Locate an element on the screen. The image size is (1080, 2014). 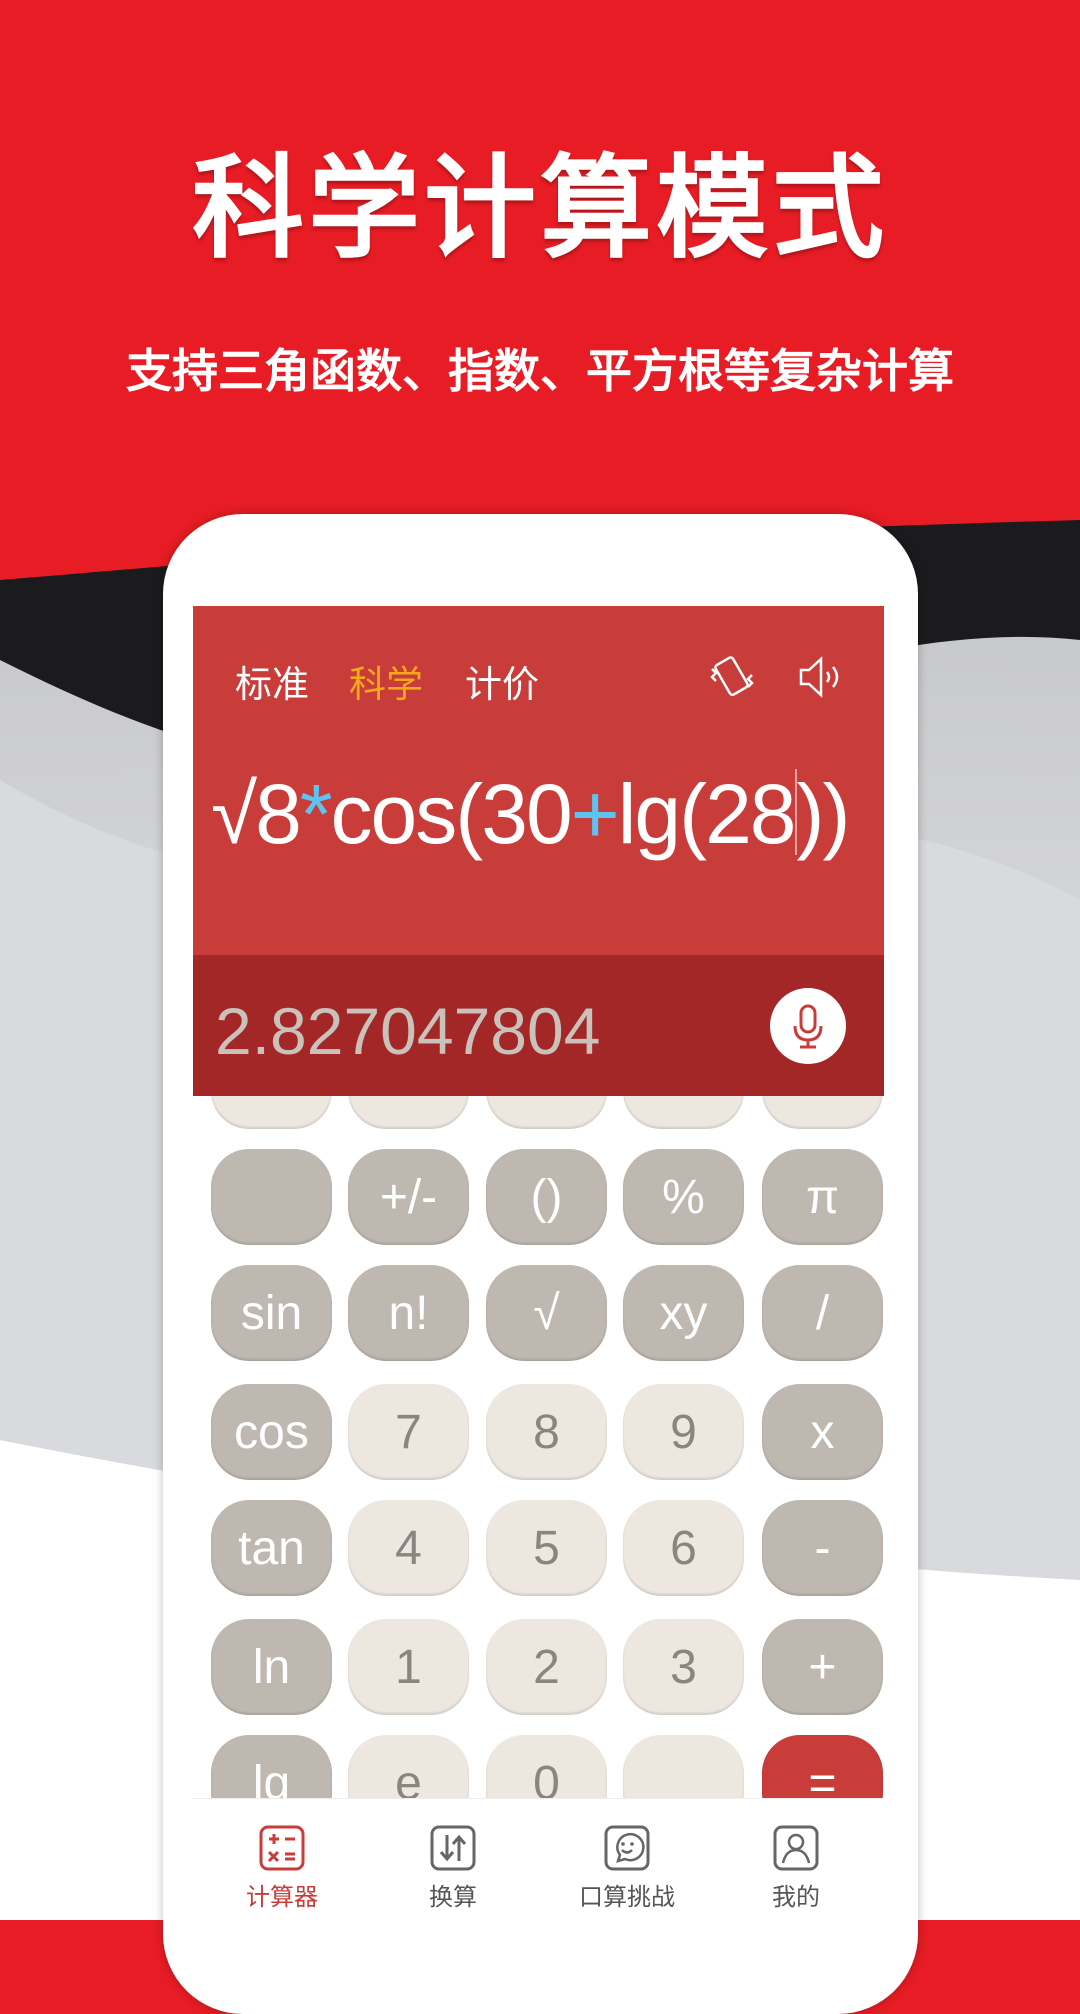
keypad-key: n! is located at coordinates (408, 1313).